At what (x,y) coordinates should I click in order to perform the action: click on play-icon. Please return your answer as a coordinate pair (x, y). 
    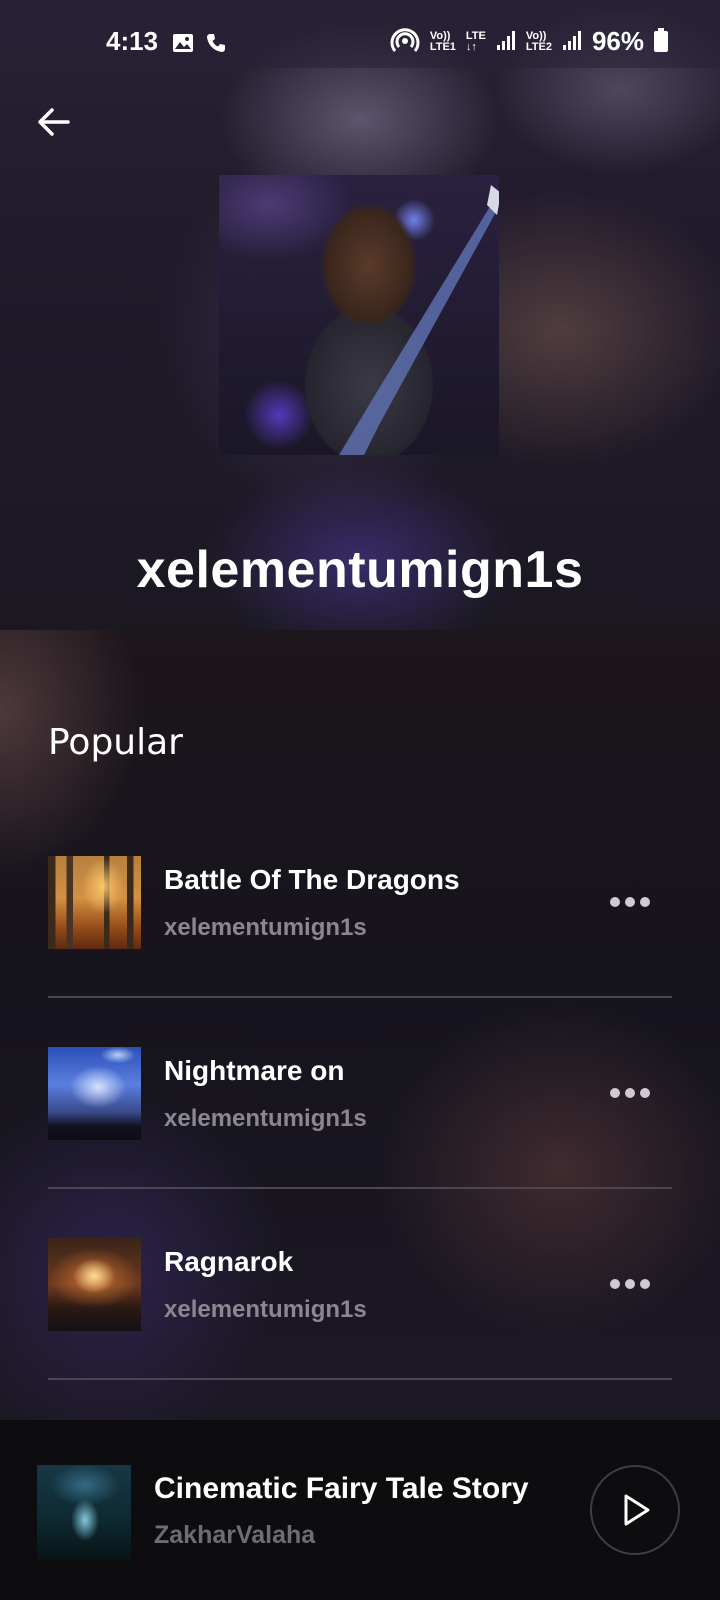
    Looking at the image, I should click on (637, 1510).